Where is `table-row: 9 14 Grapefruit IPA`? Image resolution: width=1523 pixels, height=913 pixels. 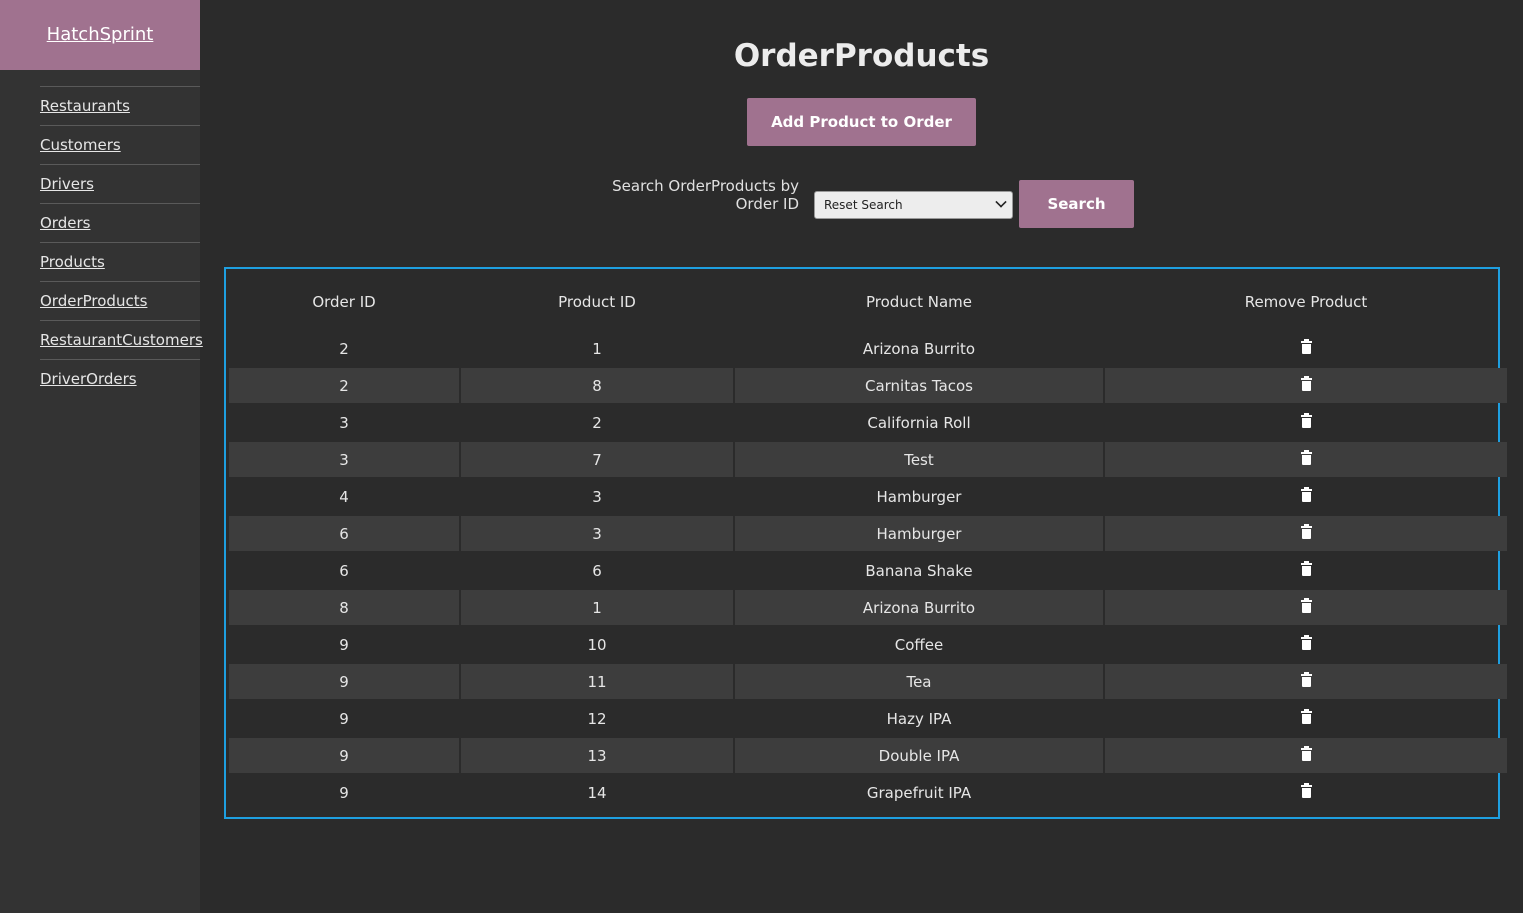 table-row: 9 14 Grapefruit IPA is located at coordinates (868, 792).